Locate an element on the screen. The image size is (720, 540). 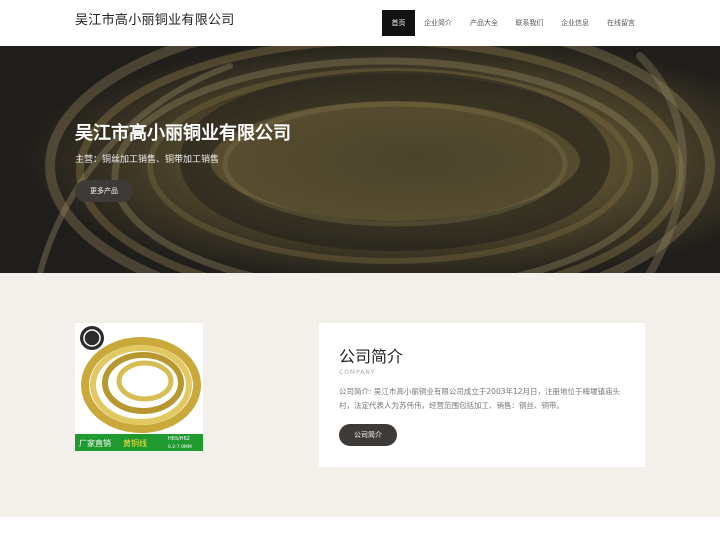
banner-spec-top: H65/H62 is located at coordinates (179, 439).